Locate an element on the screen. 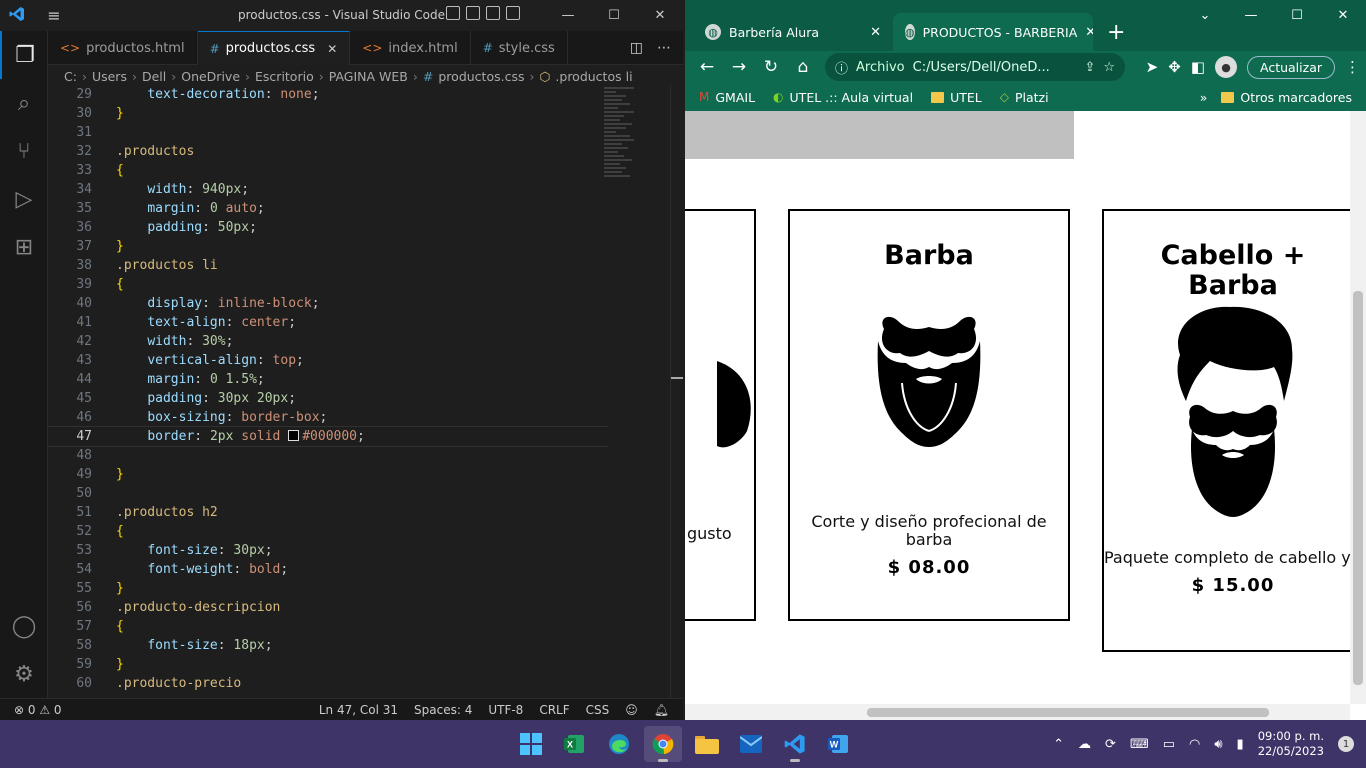  product-price: $ 08.00 is located at coordinates (929, 567).